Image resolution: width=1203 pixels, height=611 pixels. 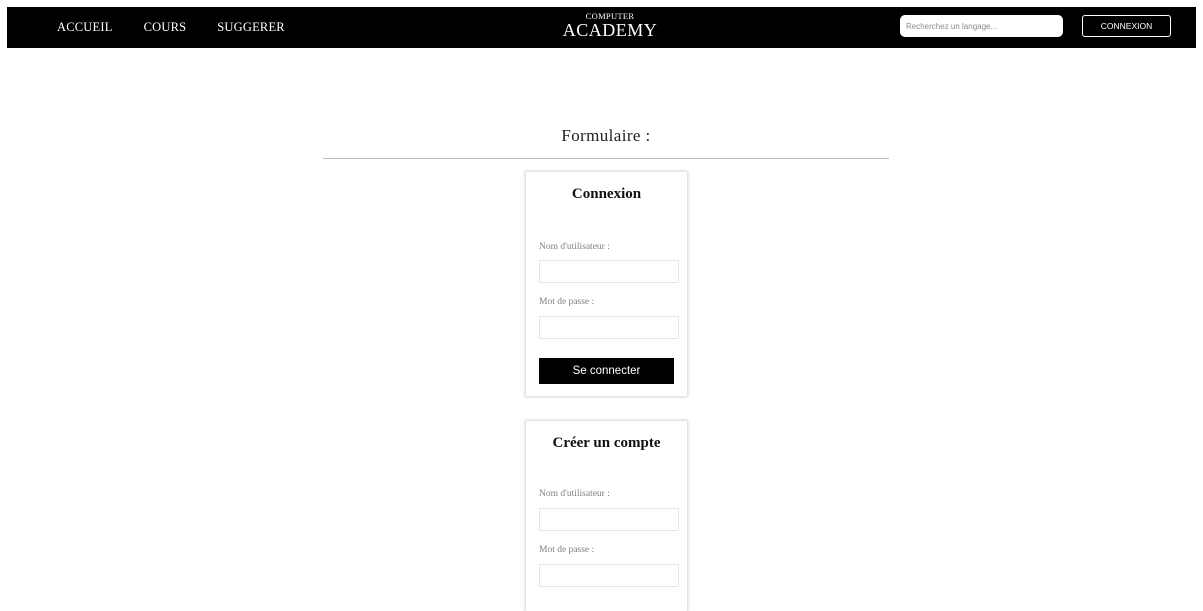 What do you see at coordinates (574, 494) in the screenshot?
I see `register-username-label: Nom d'utilisateur :` at bounding box center [574, 494].